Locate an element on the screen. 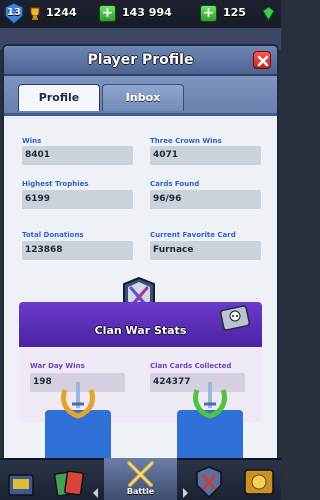 Image resolution: width=320 pixels, height=500 pixels. clan-cards-collected-label: Clan Cards Collected is located at coordinates (191, 366).